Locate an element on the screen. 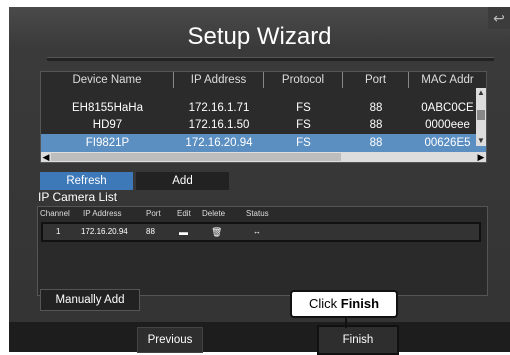 The image size is (510, 355). edit-icon: ▬ is located at coordinates (183, 232).